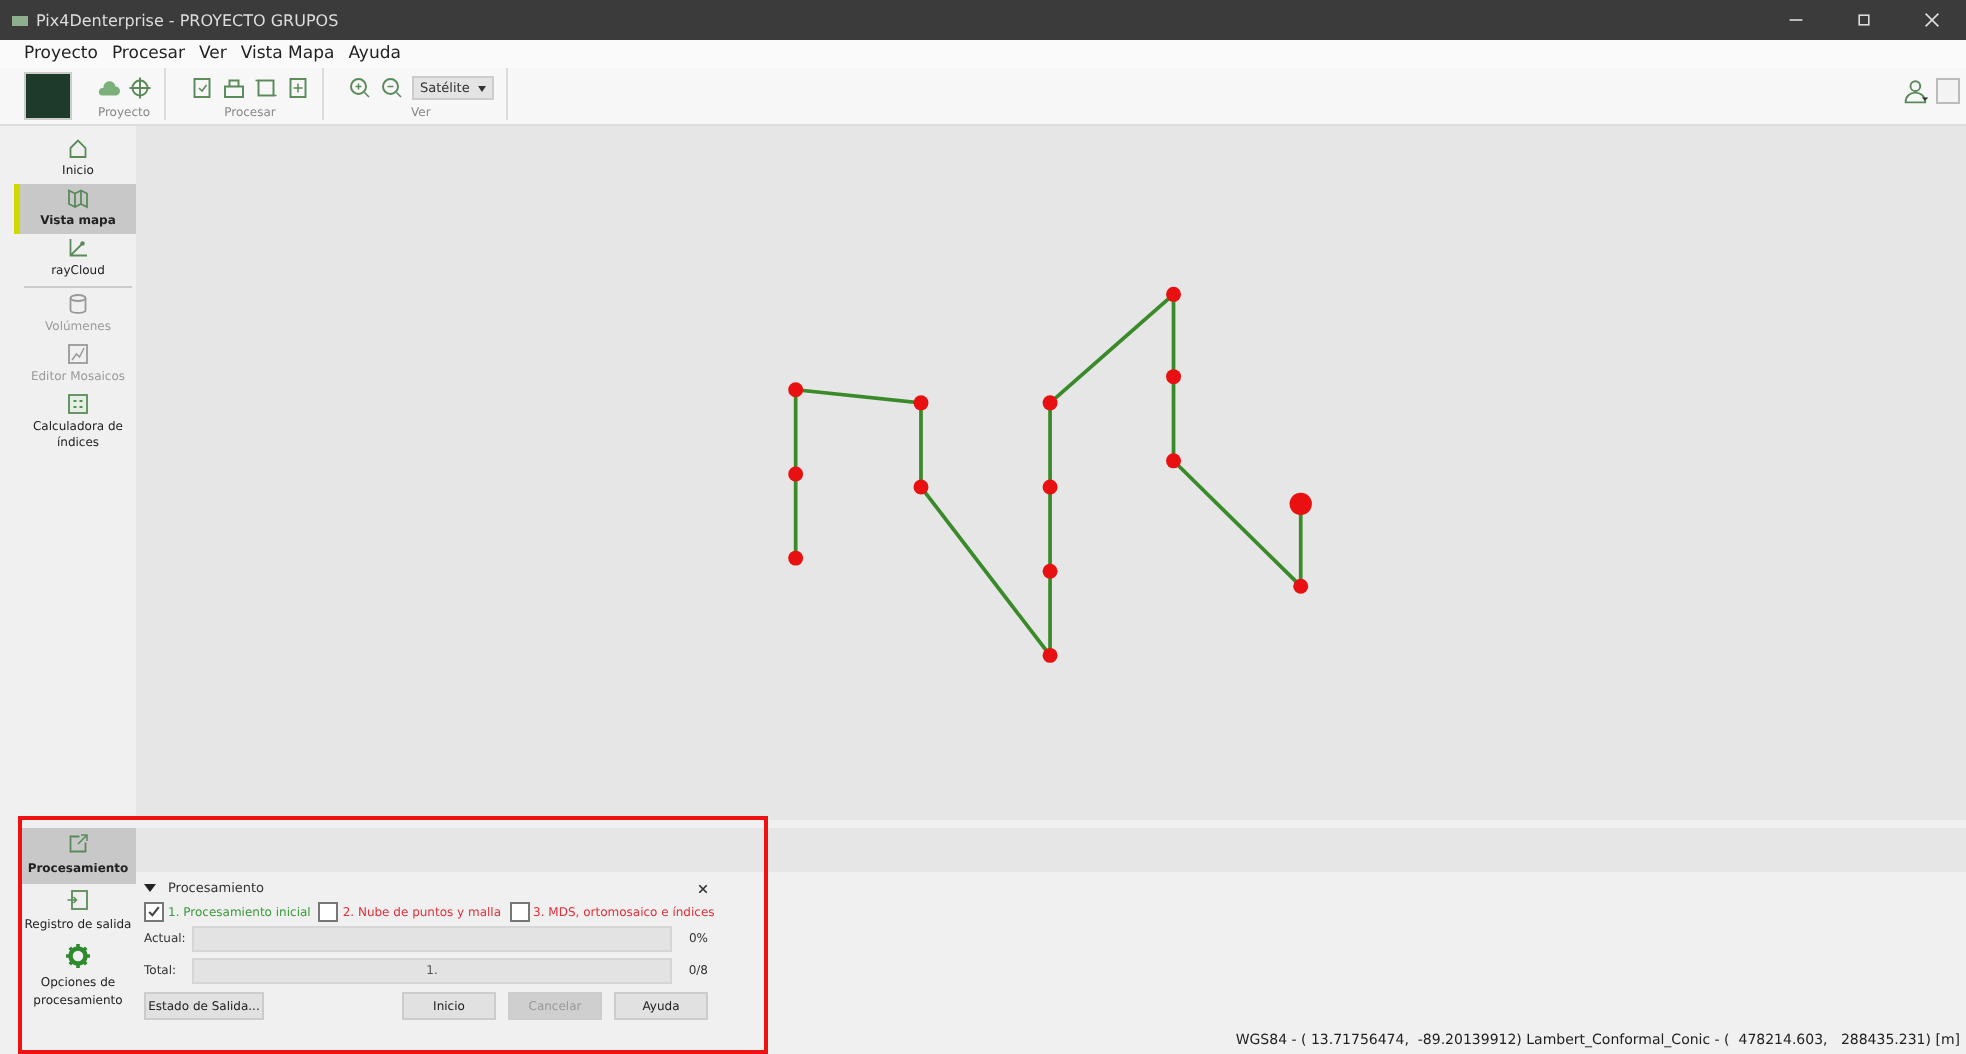  I want to click on crosshair-icon, so click(140, 88).